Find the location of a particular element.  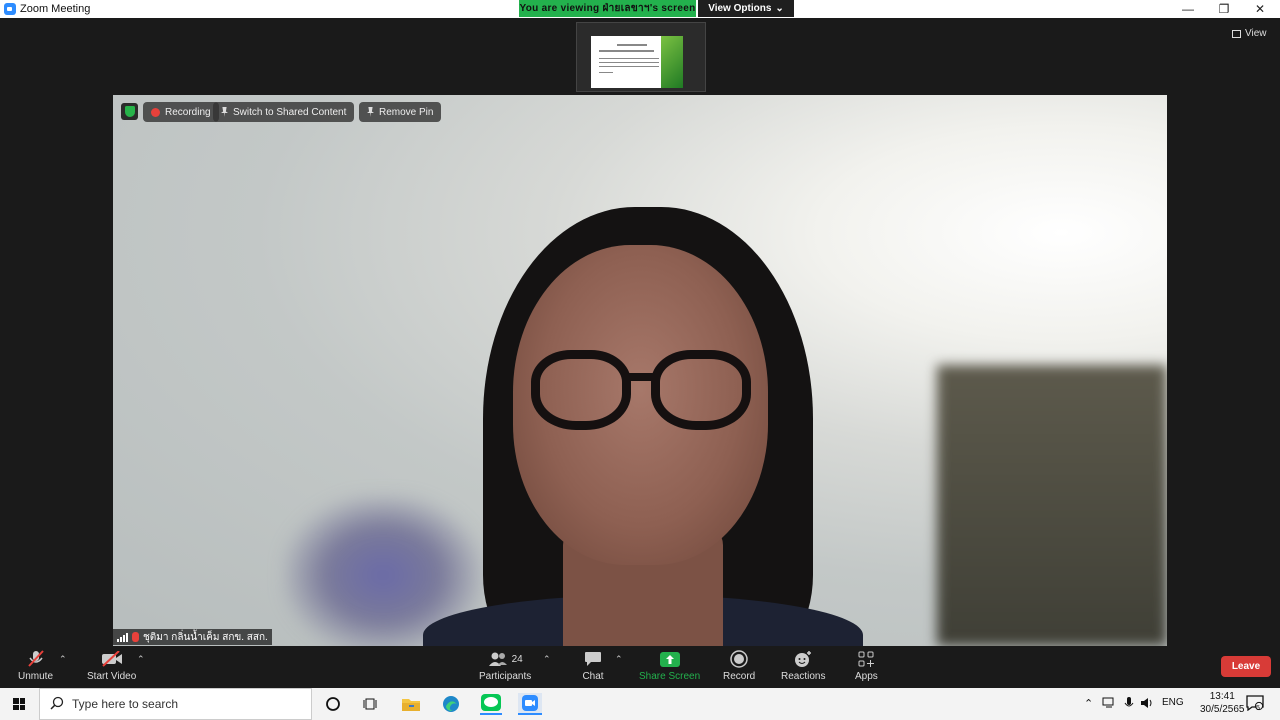

volume-icon is located at coordinates (1147, 704).